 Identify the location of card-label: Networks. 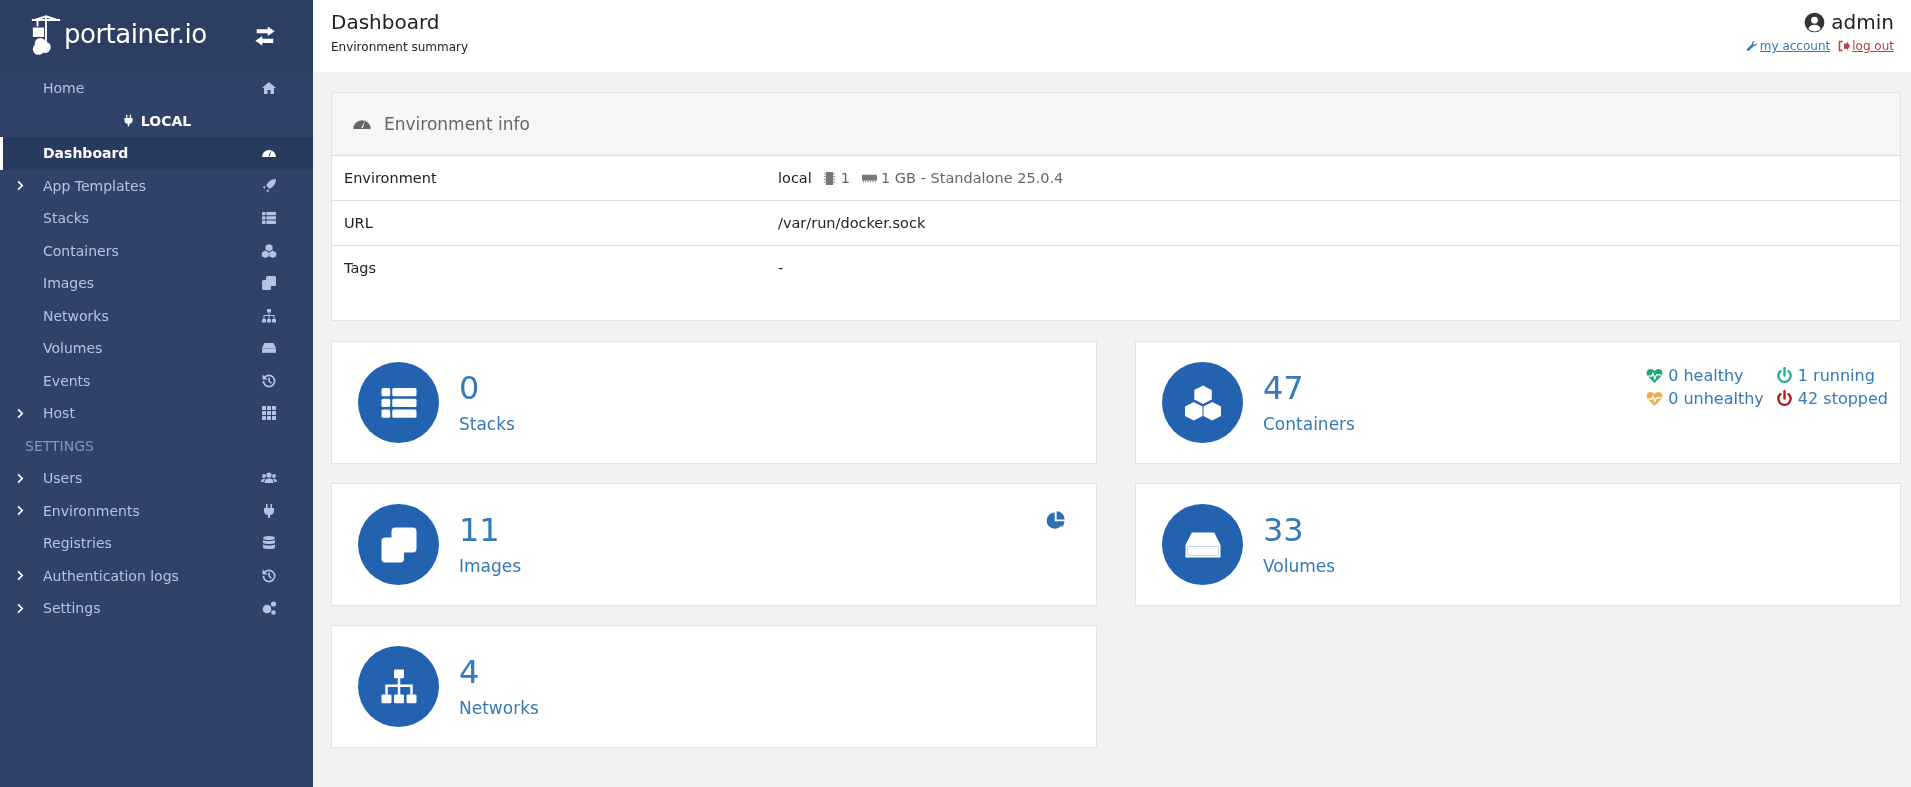
(499, 708).